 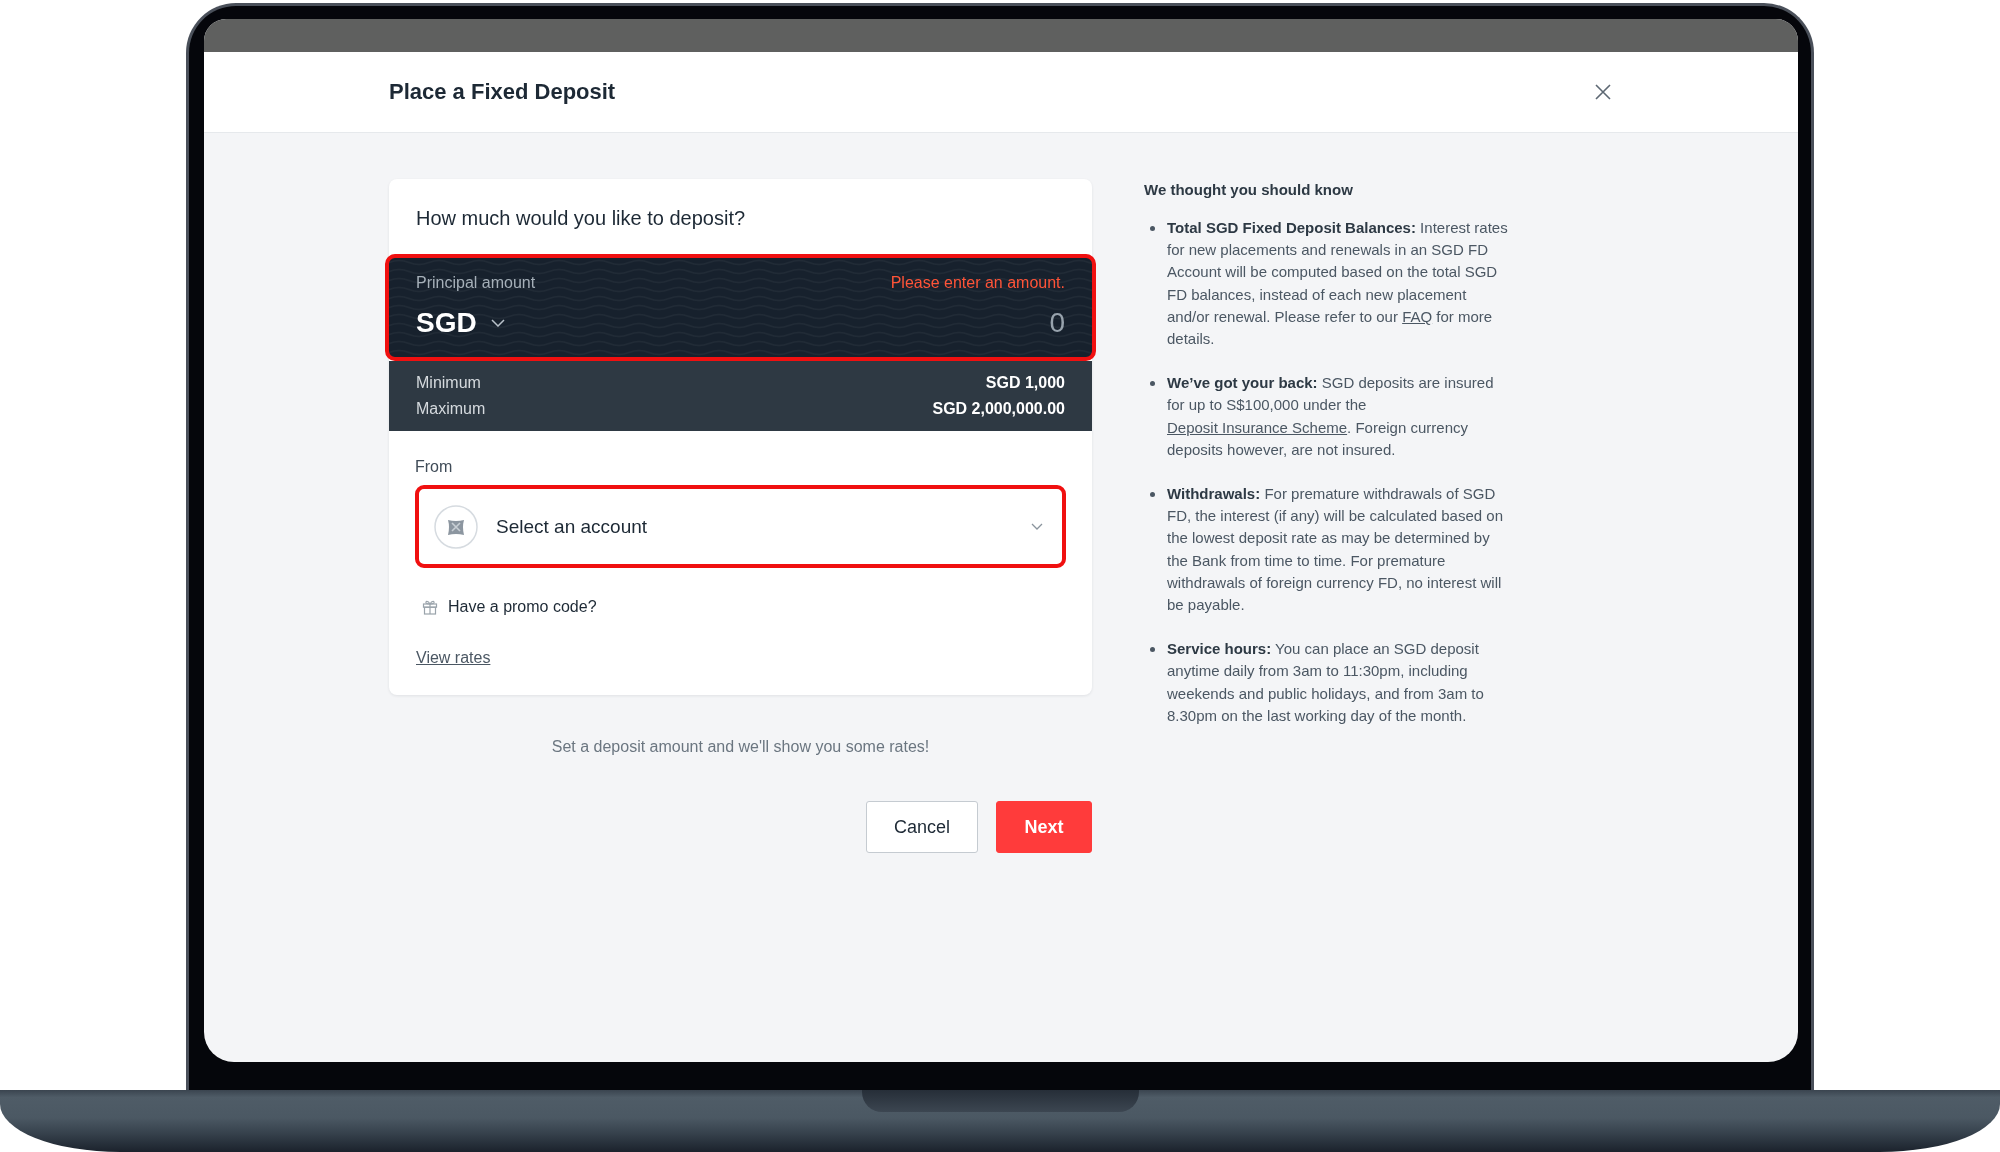 I want to click on info-heading: We thought you should know, so click(x=1248, y=190).